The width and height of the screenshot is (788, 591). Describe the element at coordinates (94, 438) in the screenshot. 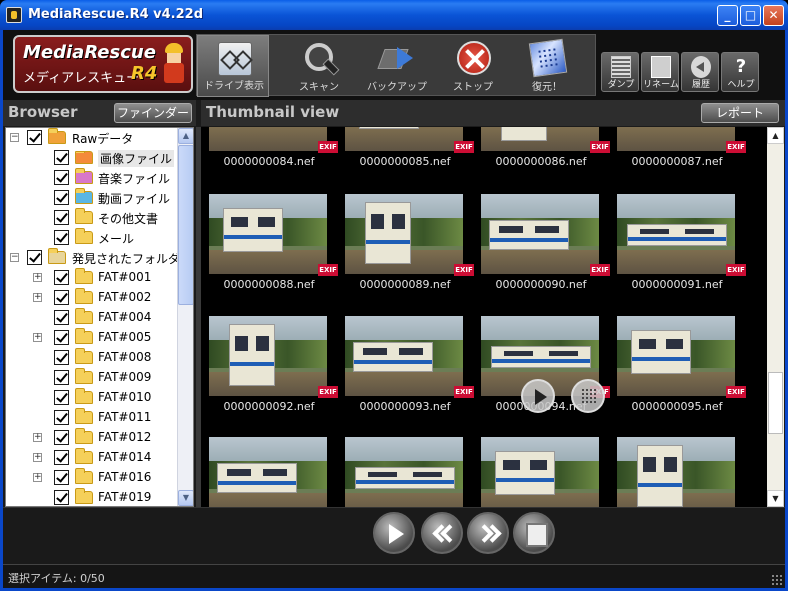

I see `tree-item: + FAT#012` at that location.